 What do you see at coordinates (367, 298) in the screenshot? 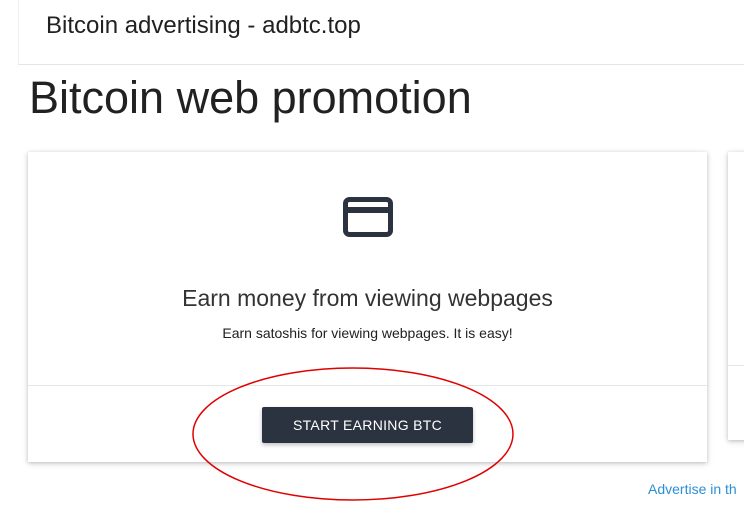
I see `card-heading: Earn money from viewing webpages` at bounding box center [367, 298].